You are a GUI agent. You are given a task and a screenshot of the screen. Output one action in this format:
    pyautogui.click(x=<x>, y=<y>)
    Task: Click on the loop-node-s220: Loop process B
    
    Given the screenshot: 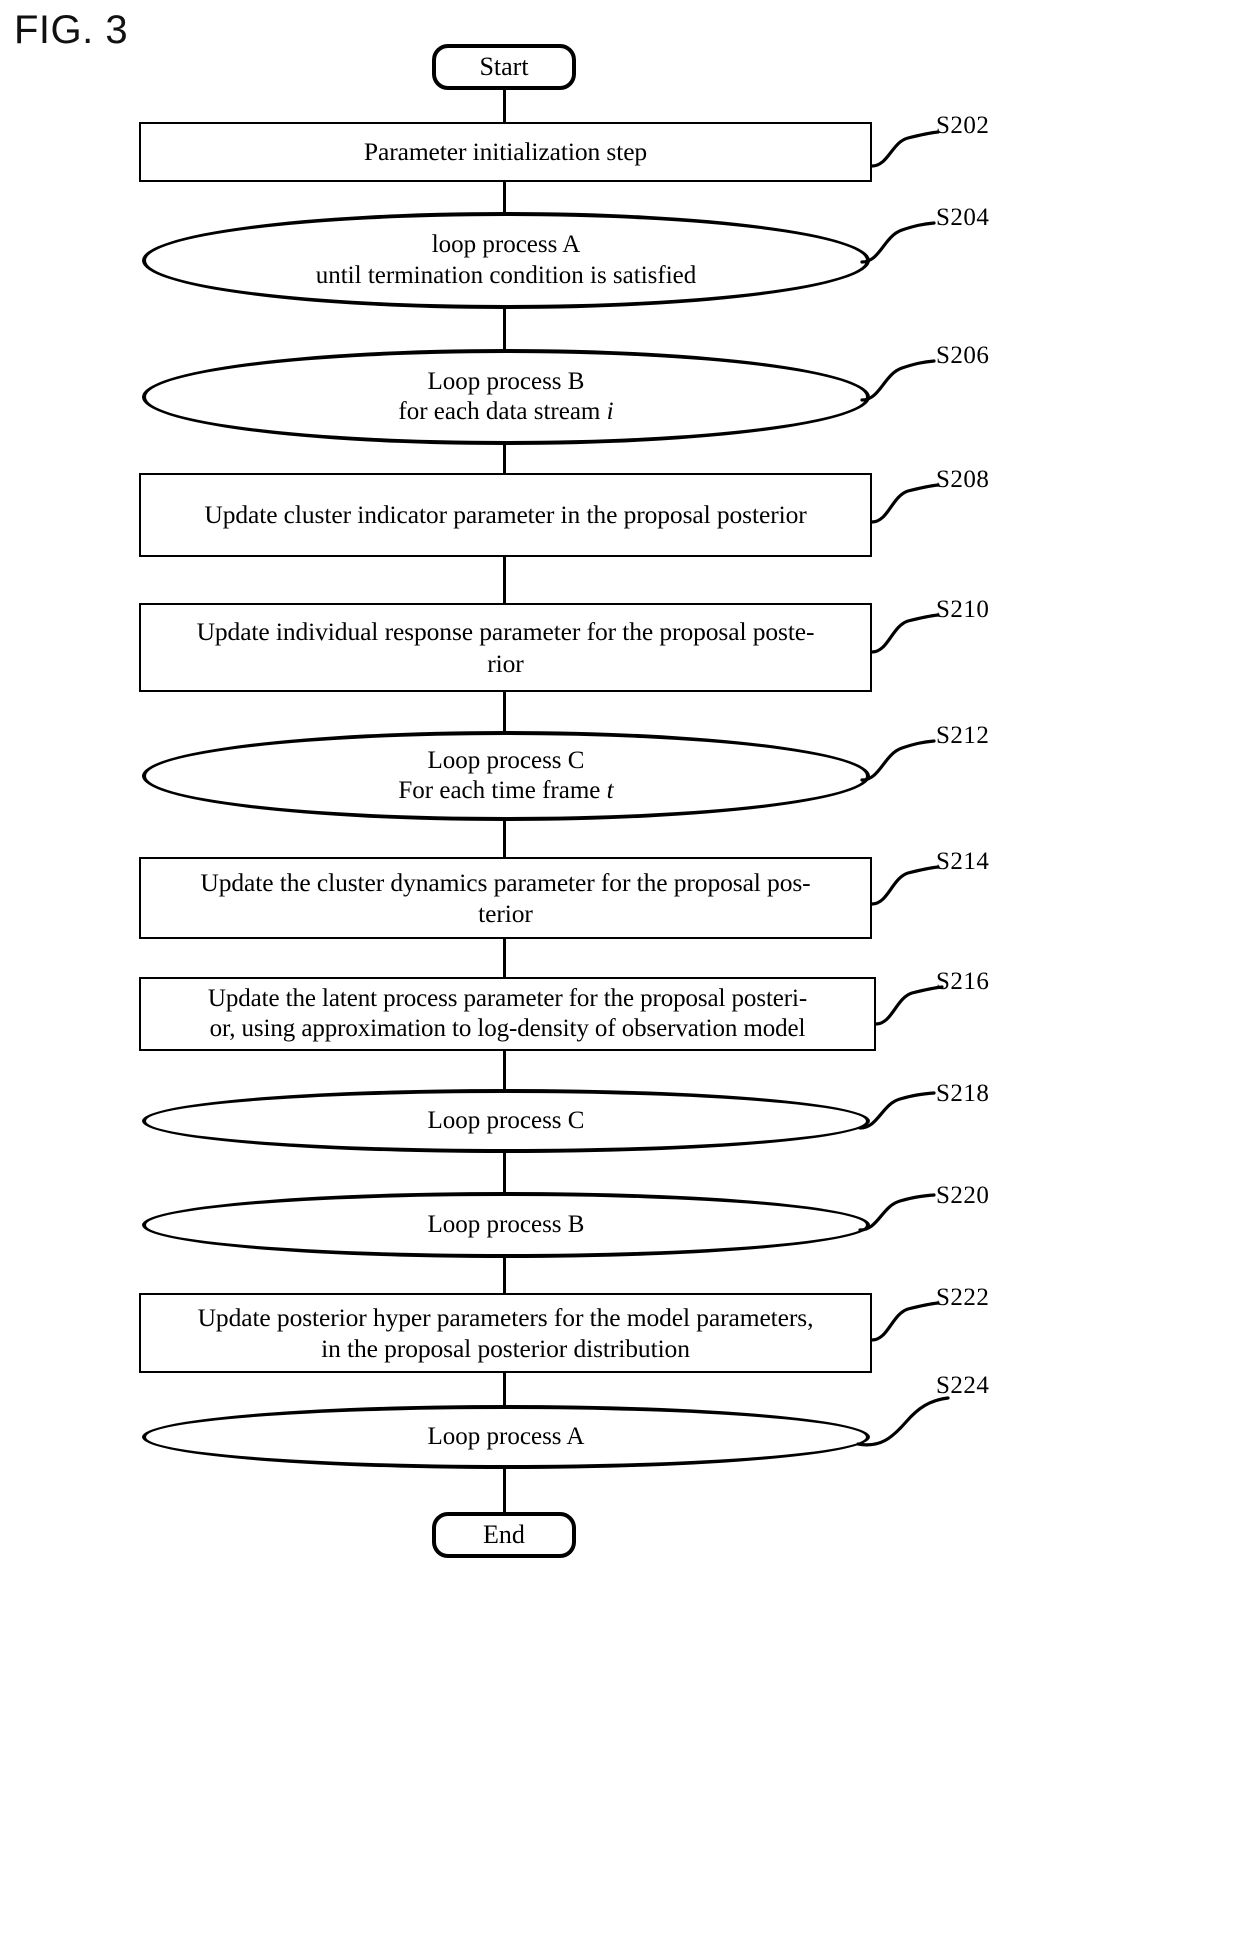 What is the action you would take?
    pyautogui.click(x=506, y=1225)
    